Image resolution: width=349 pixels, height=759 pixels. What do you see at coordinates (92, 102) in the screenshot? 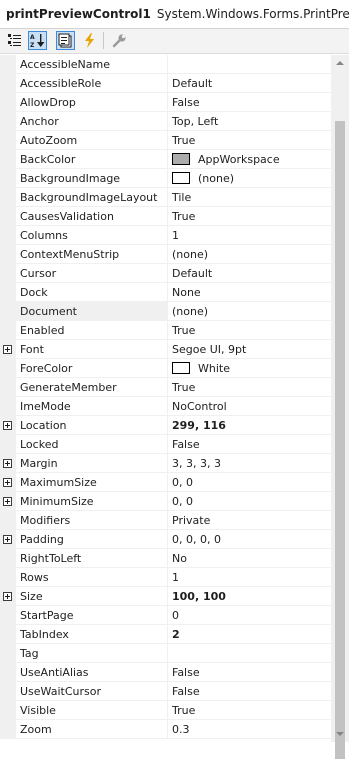
I see `property-name: AllowDrop` at bounding box center [92, 102].